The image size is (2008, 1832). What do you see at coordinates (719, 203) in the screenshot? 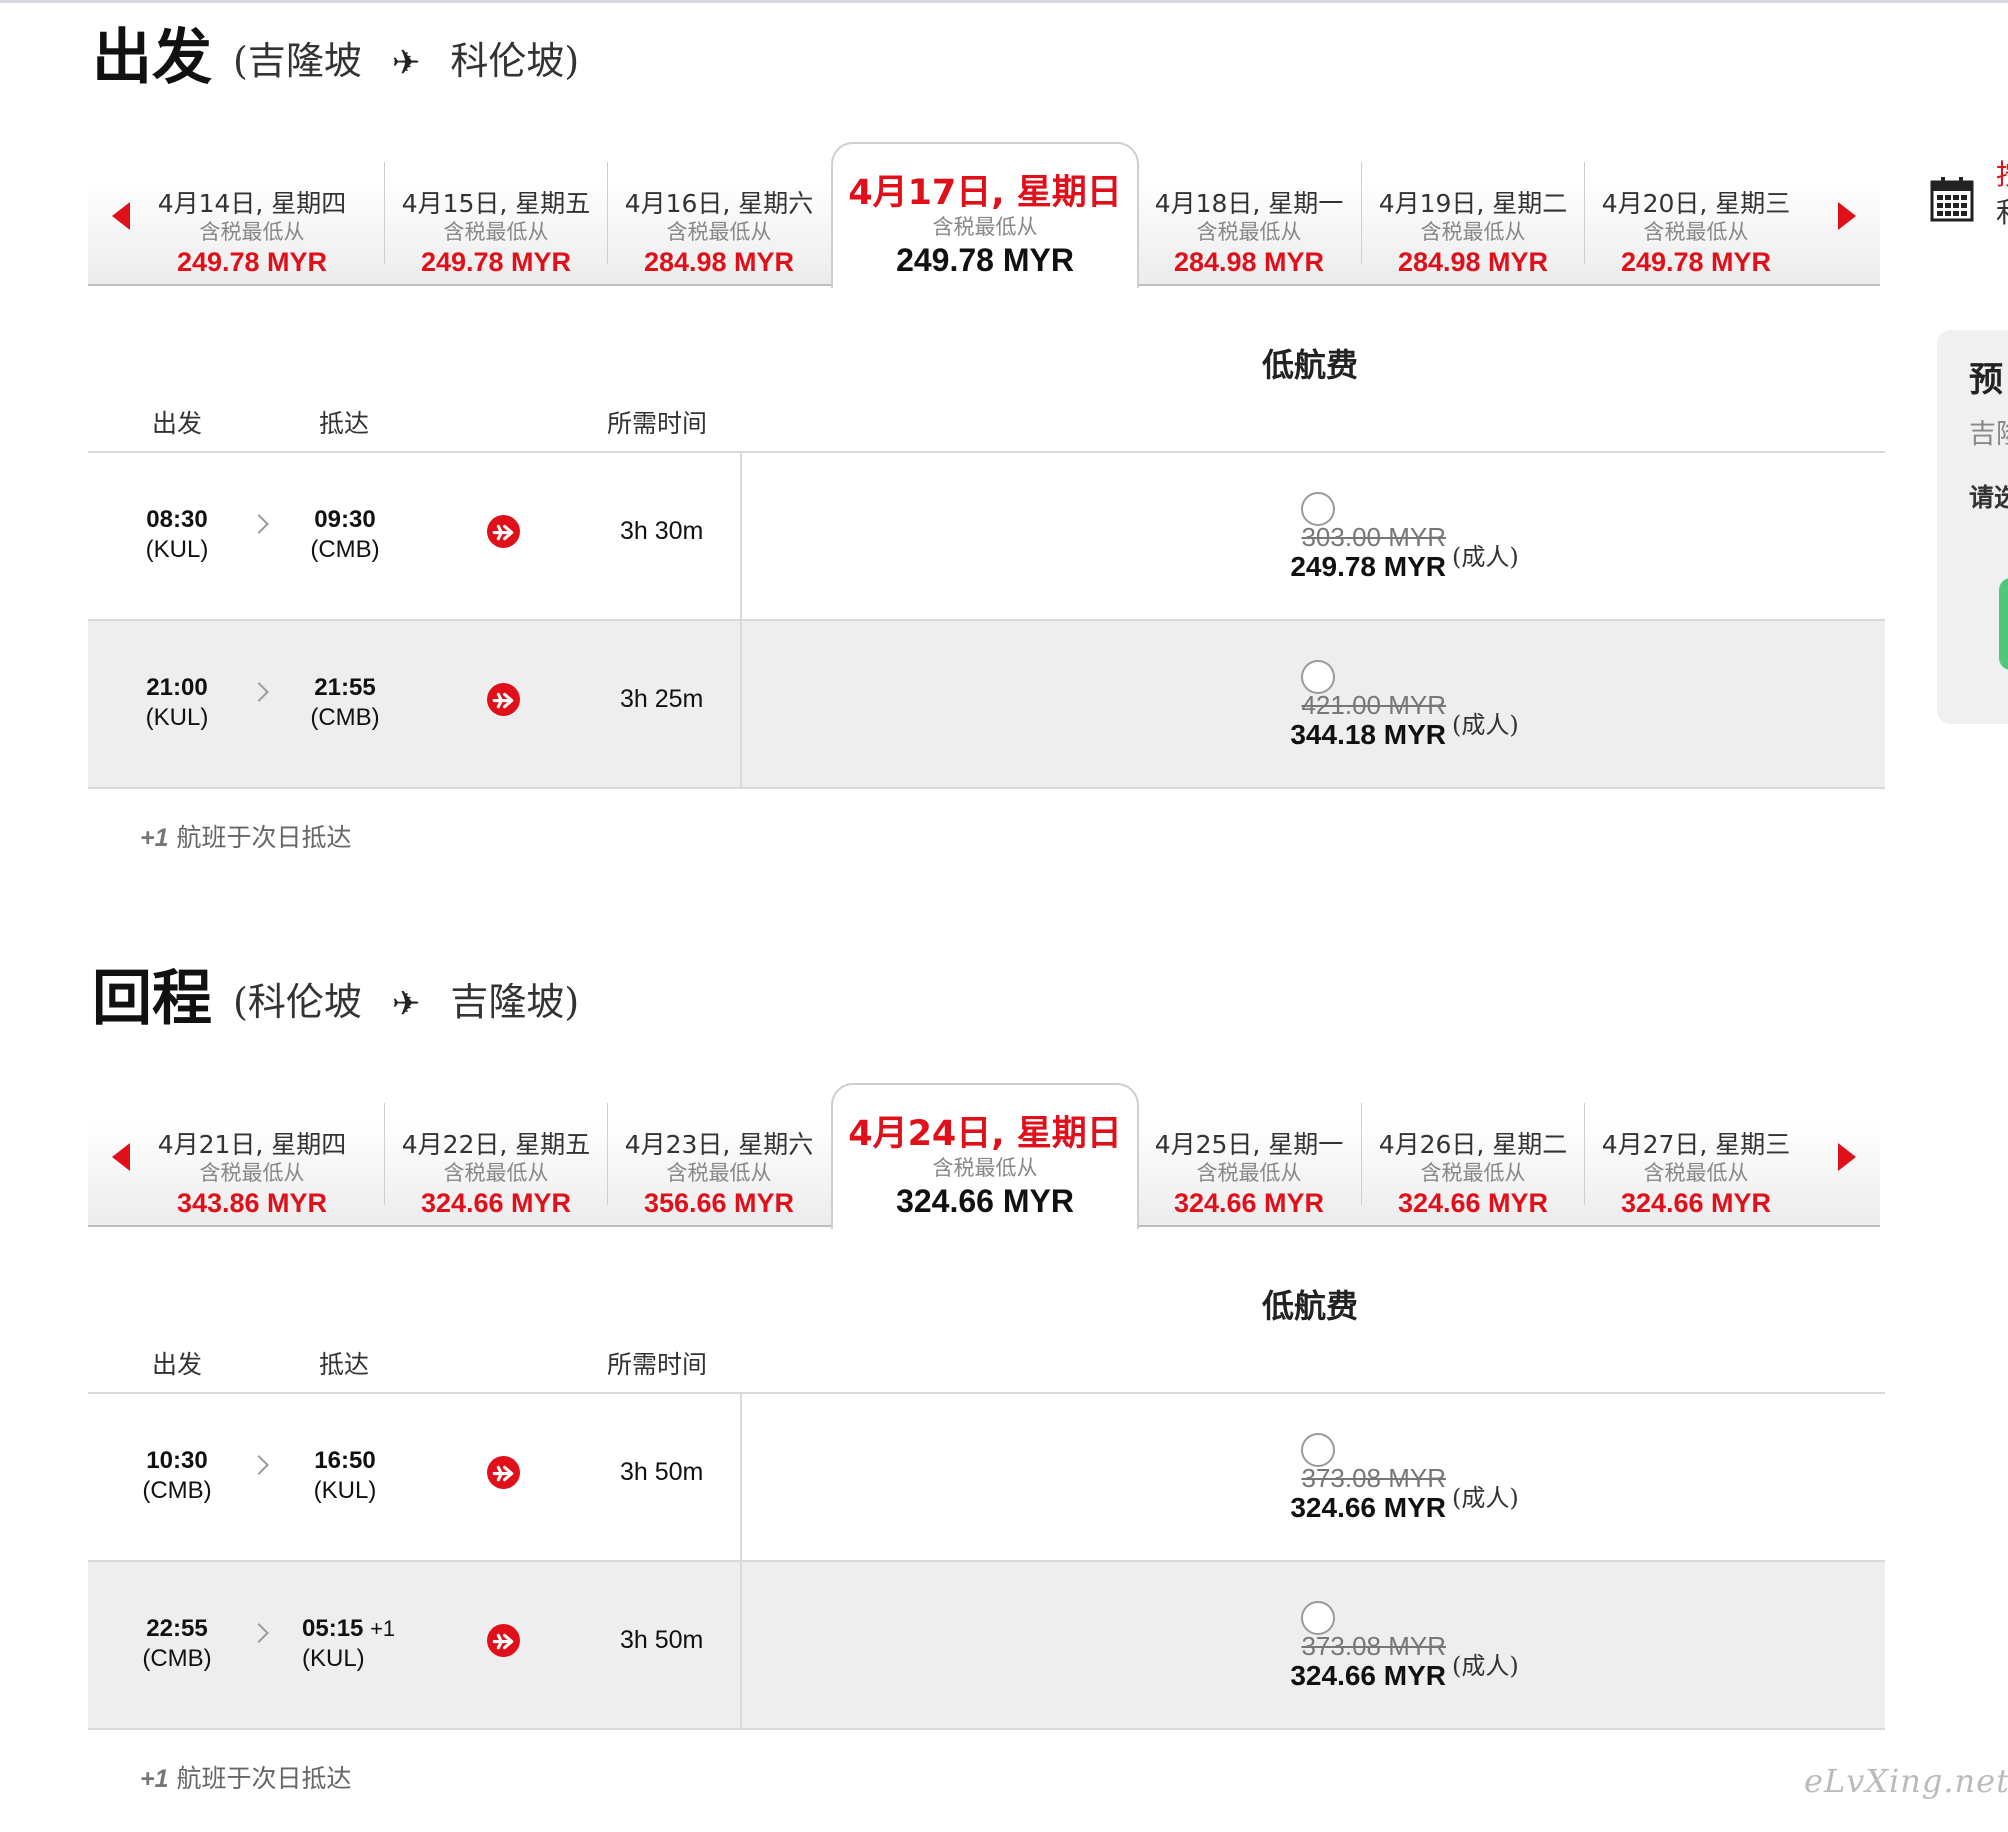
I see `date-label: 4月16日, 星期六` at bounding box center [719, 203].